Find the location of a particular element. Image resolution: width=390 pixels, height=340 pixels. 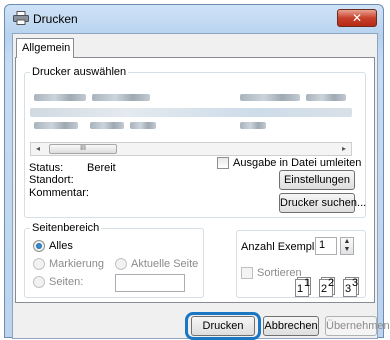

printer-item-selected is located at coordinates (191, 112).